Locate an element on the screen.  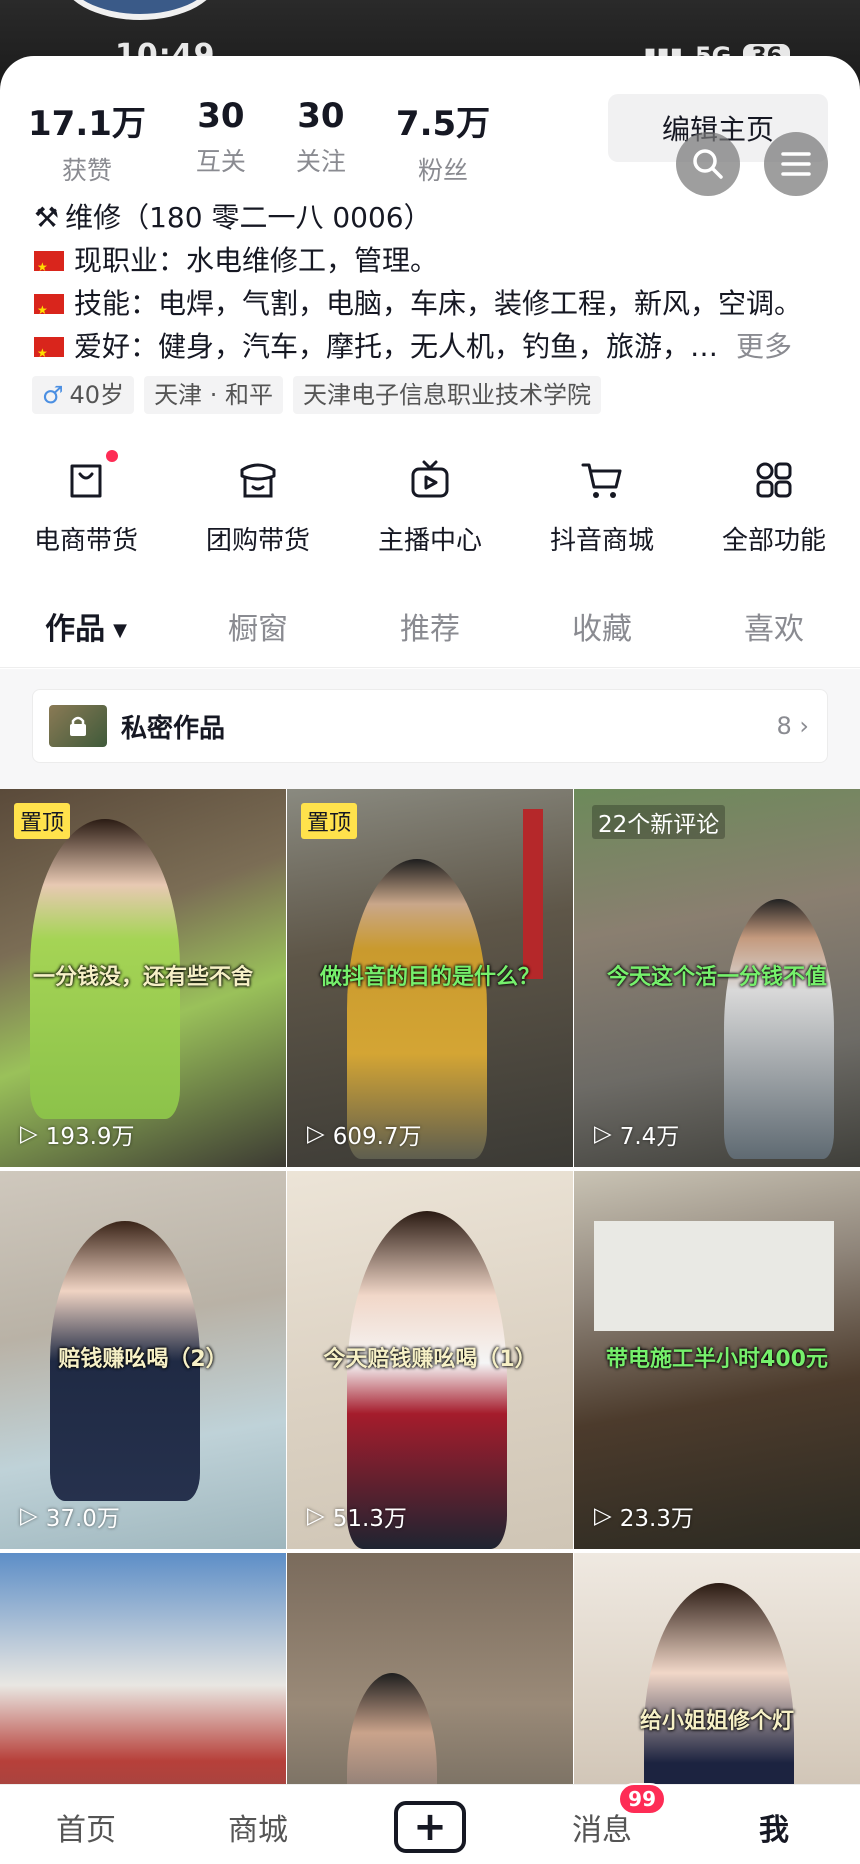
tab-showcase: 橱窗 is located at coordinates (258, 635).